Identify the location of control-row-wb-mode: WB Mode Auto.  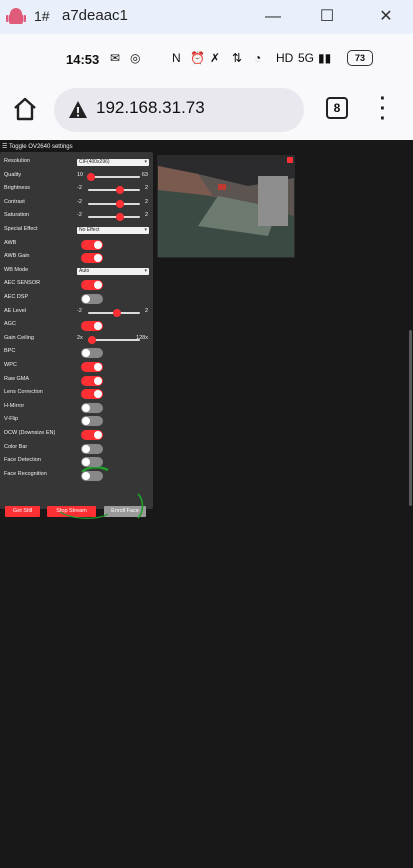
(77, 272).